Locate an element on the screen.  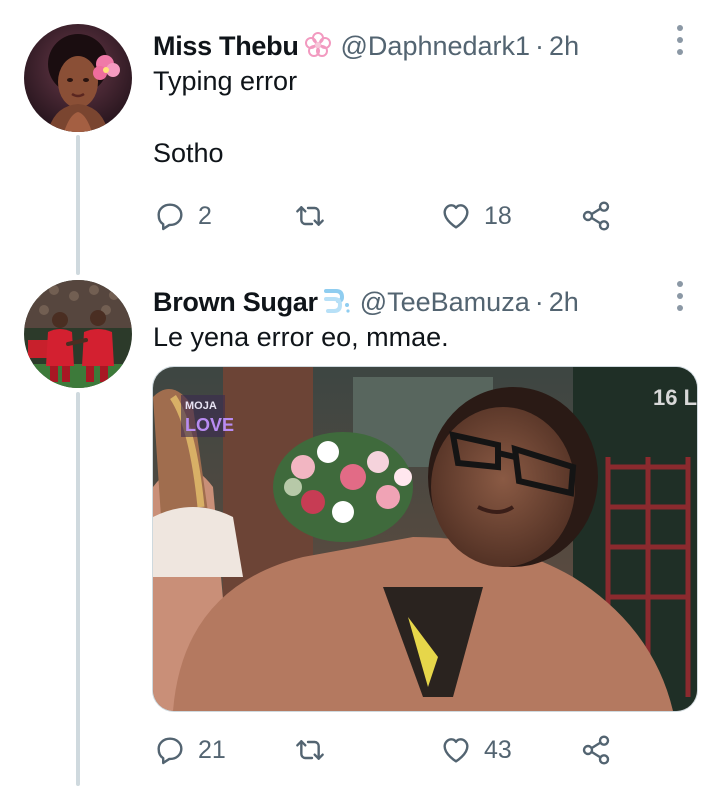
tweet-text: Typing error Sotho is located at coordinates (225, 117).